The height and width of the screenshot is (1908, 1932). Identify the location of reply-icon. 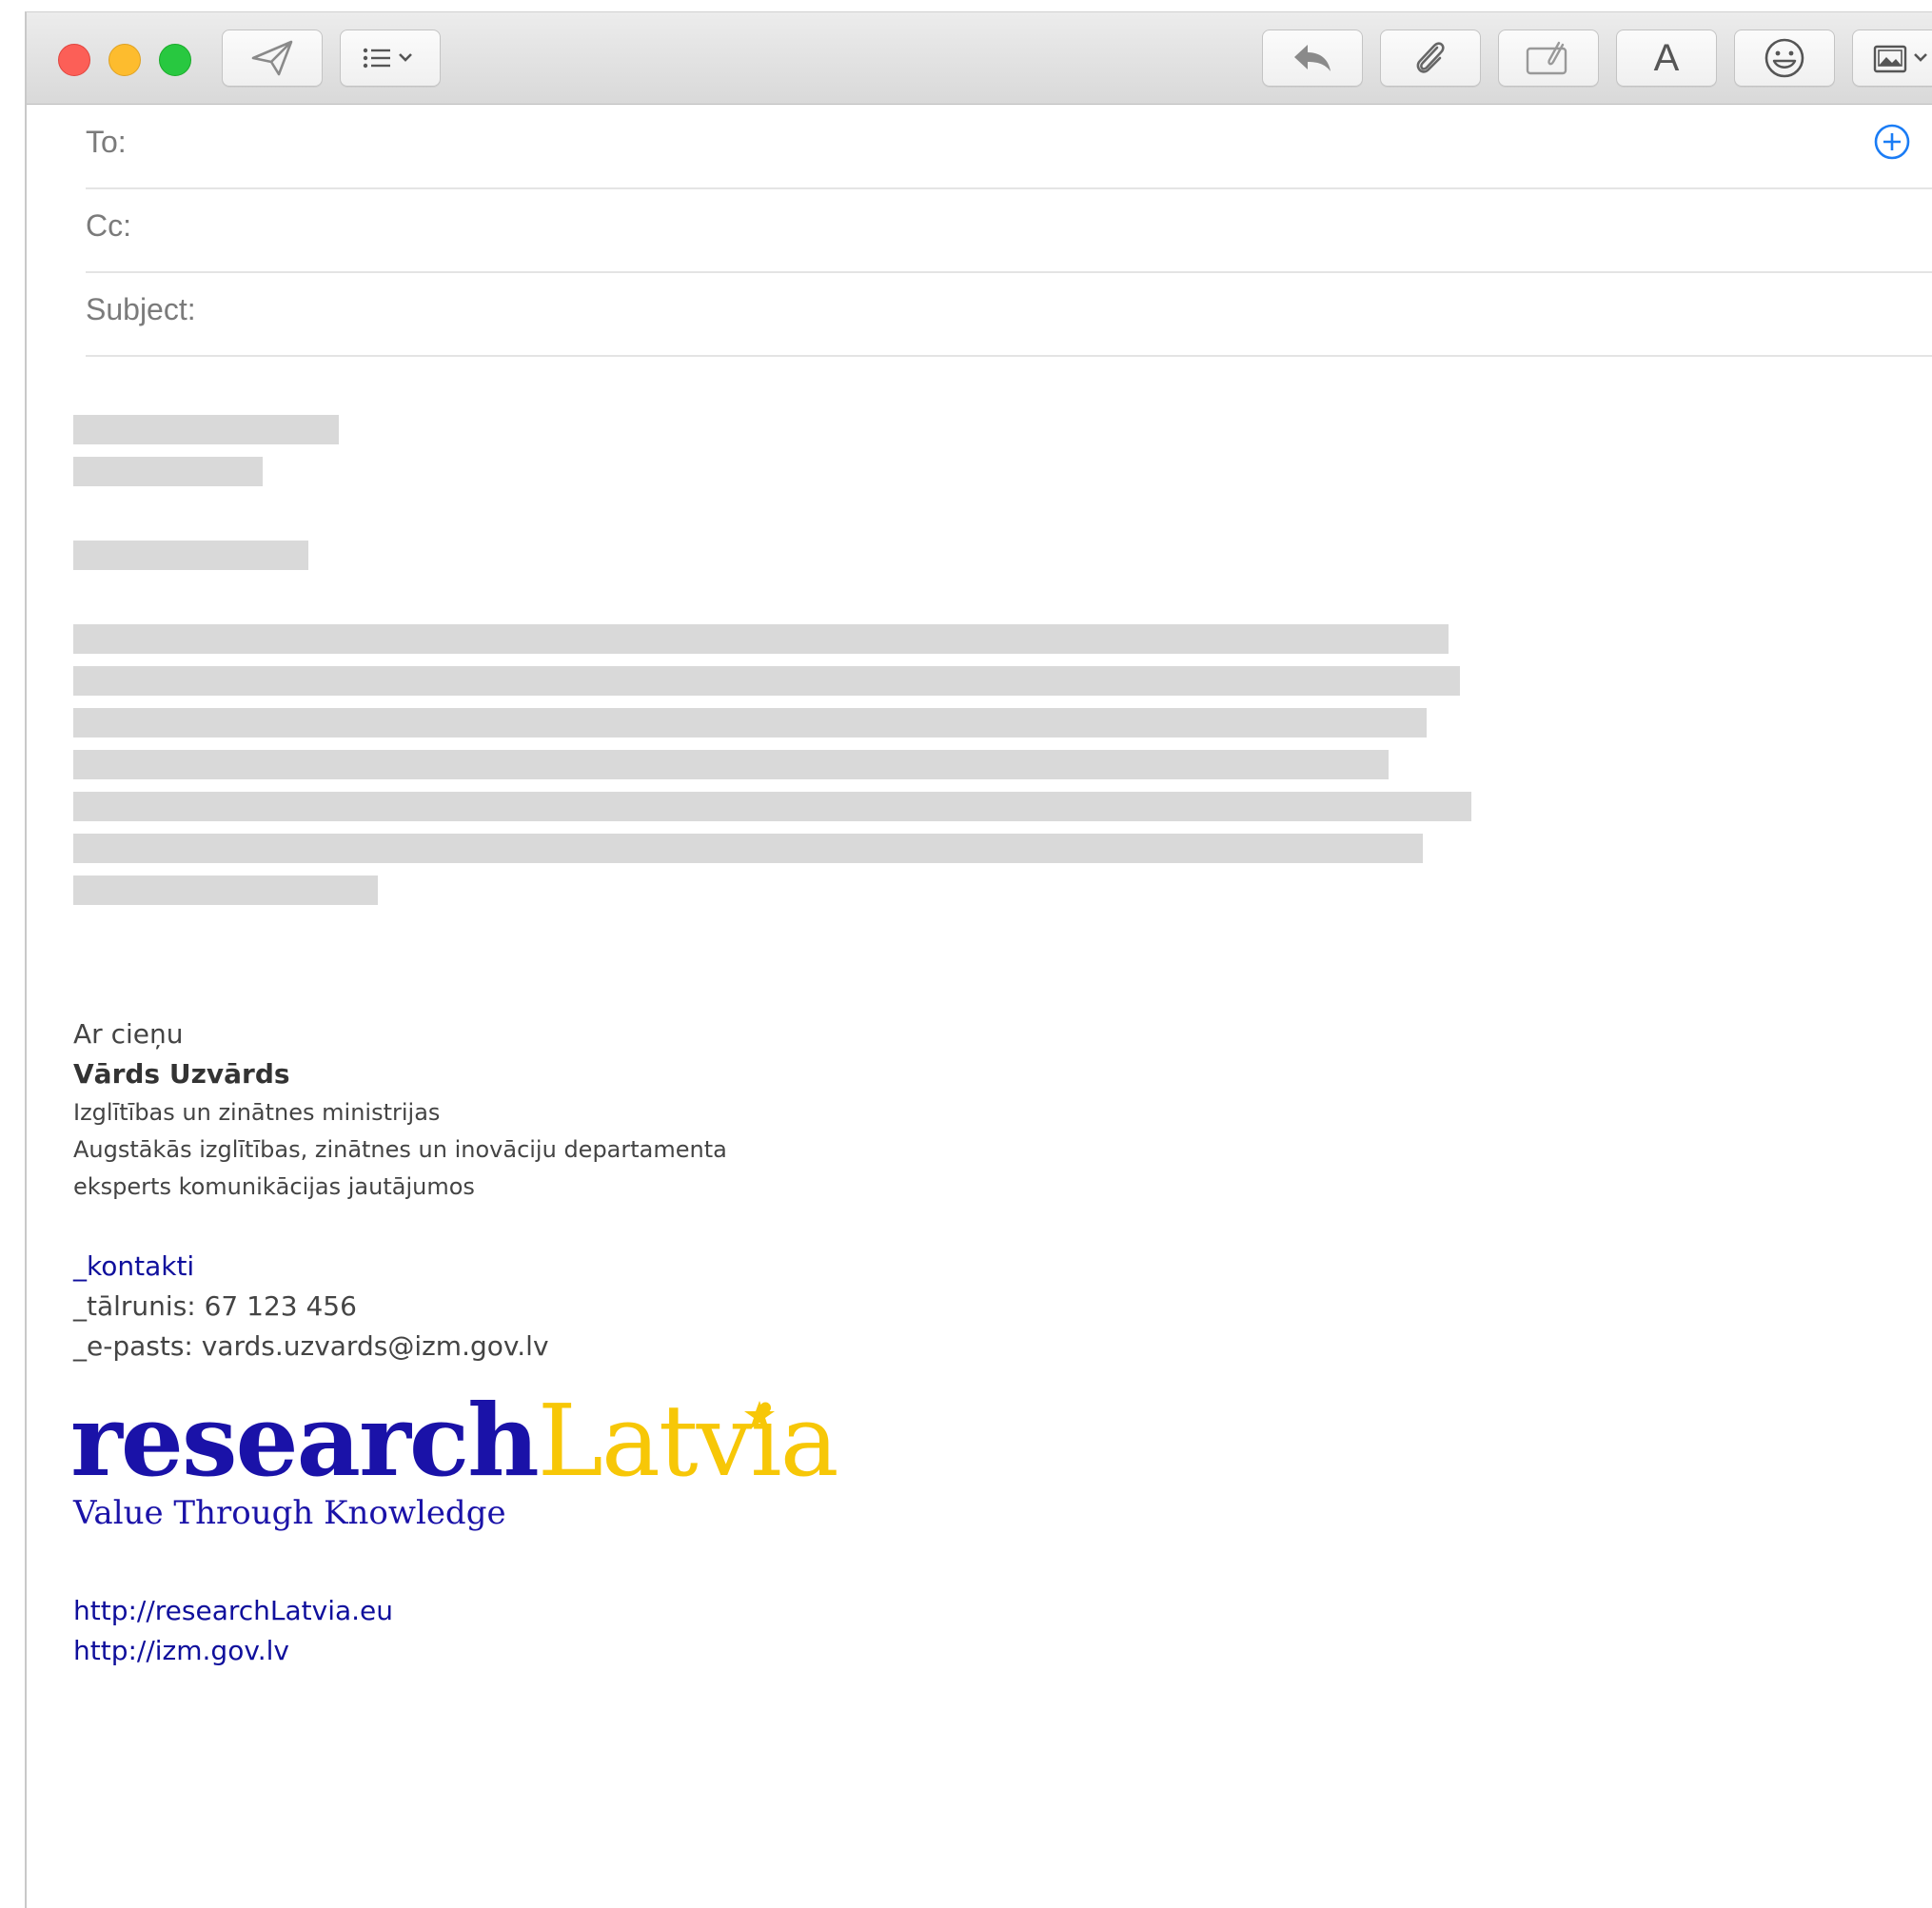
(1312, 58).